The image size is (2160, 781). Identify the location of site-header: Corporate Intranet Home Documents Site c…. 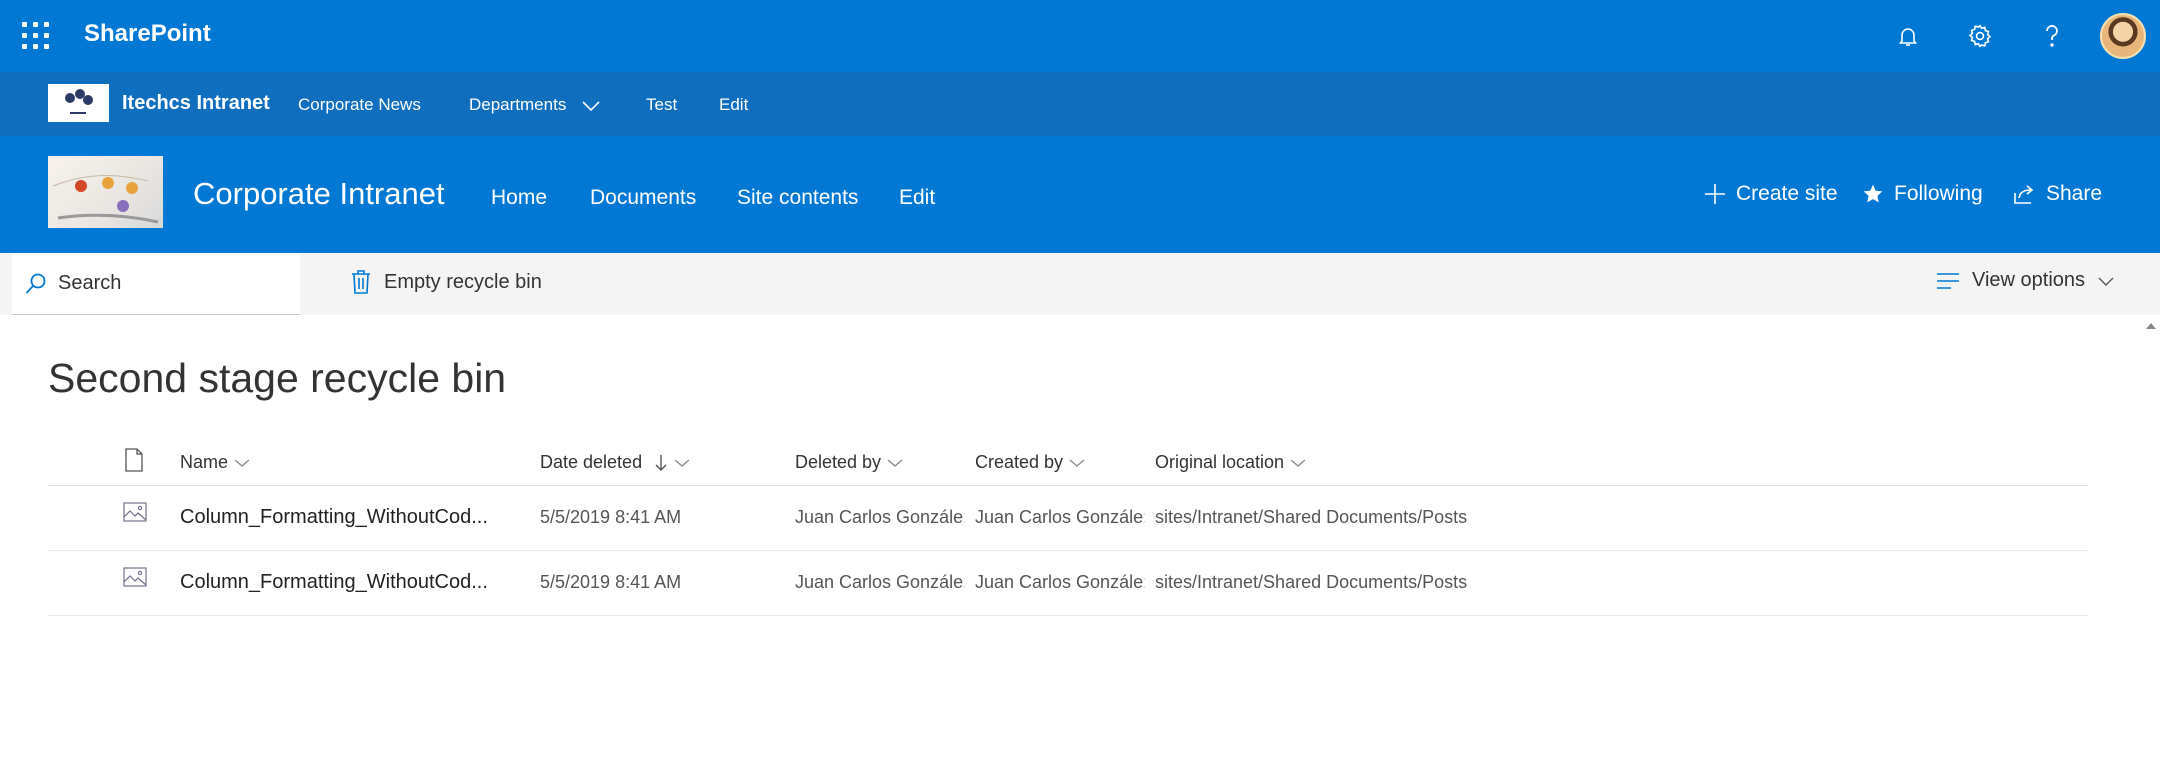
(1080, 194).